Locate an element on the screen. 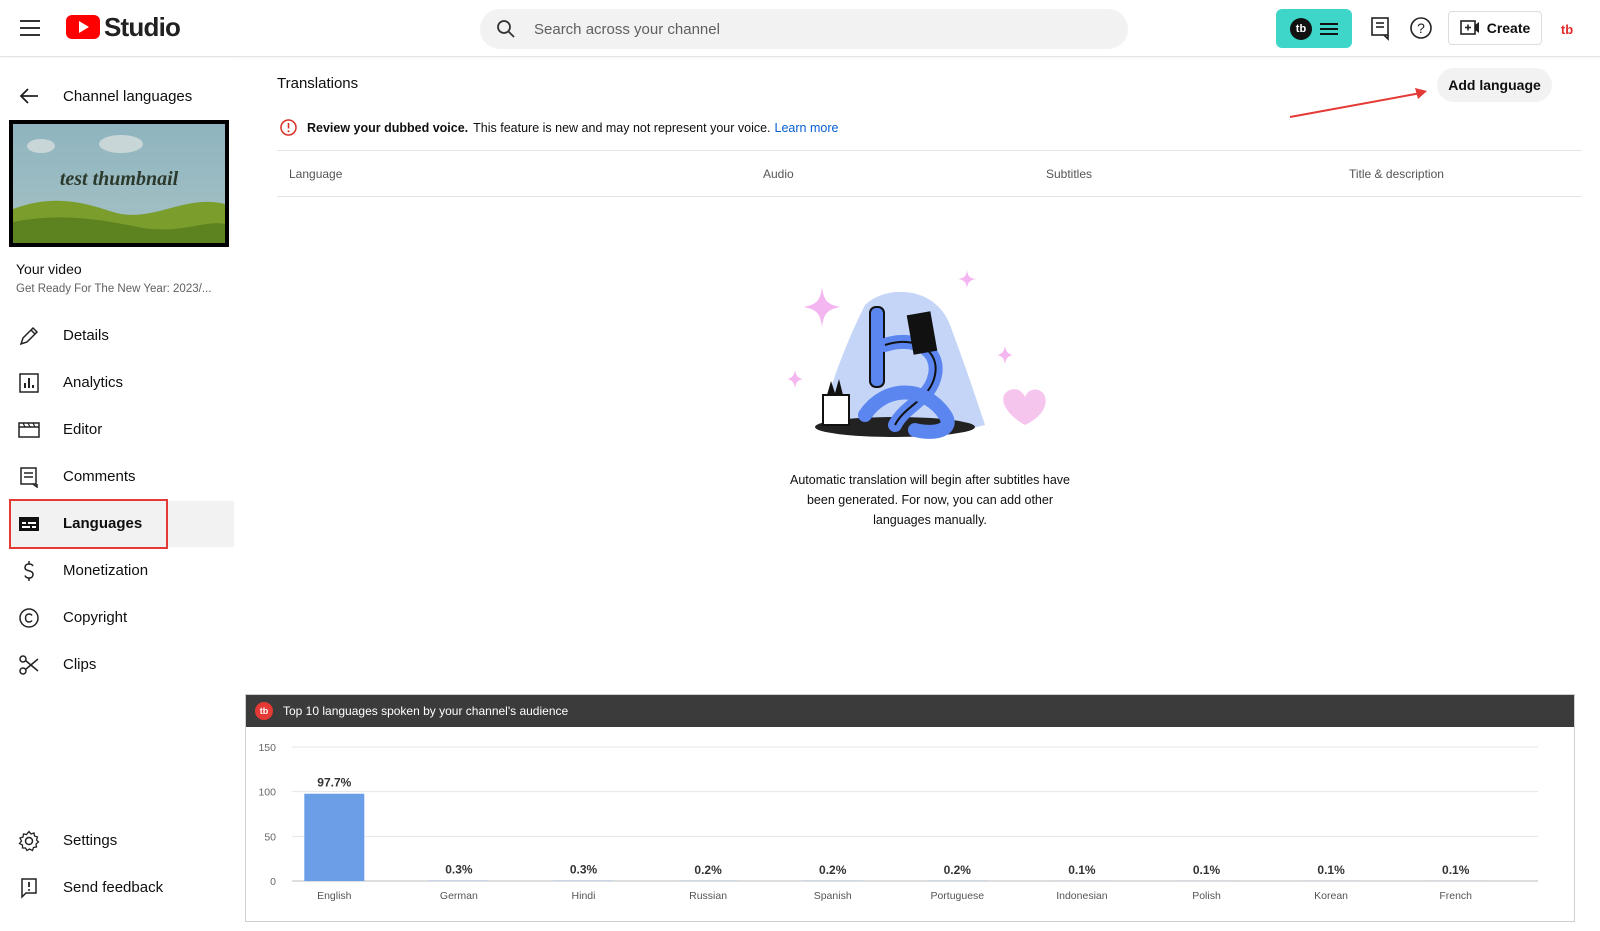 This screenshot has height=931, width=1600. annotation-highlight-box is located at coordinates (88, 524).